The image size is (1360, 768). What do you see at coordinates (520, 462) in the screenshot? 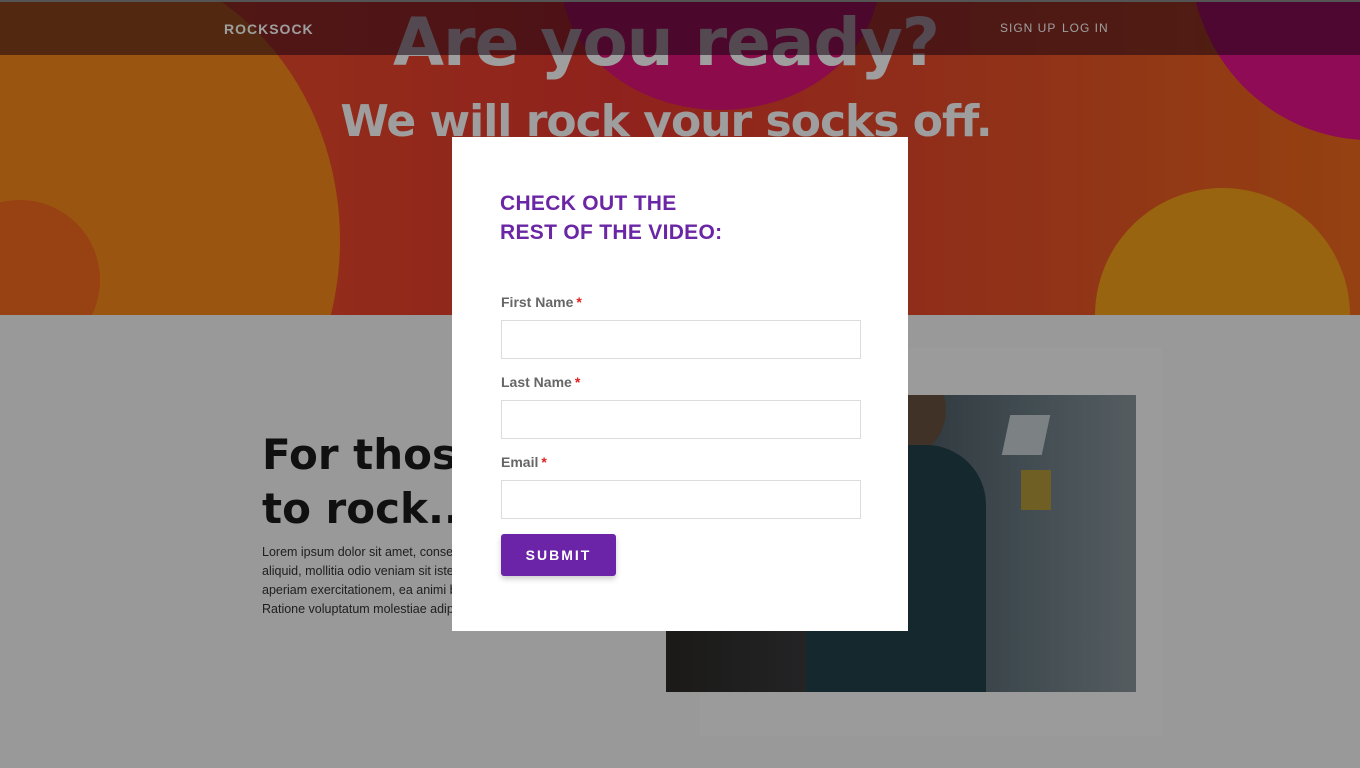
I see `email-label-text: Email` at bounding box center [520, 462].